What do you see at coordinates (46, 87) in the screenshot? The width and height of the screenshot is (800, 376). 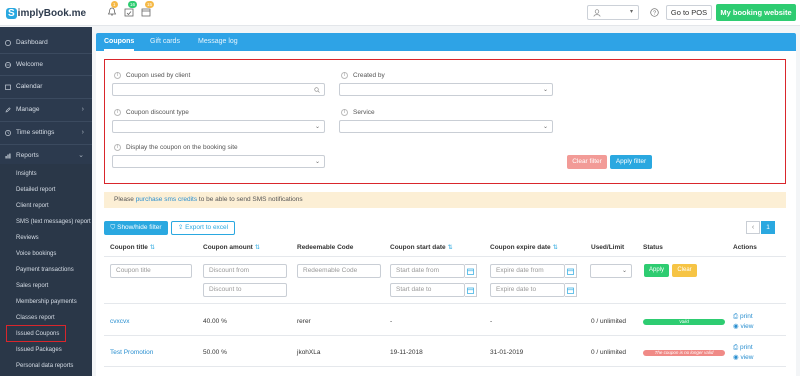 I see `sidebar-item-calendar: Calendar` at bounding box center [46, 87].